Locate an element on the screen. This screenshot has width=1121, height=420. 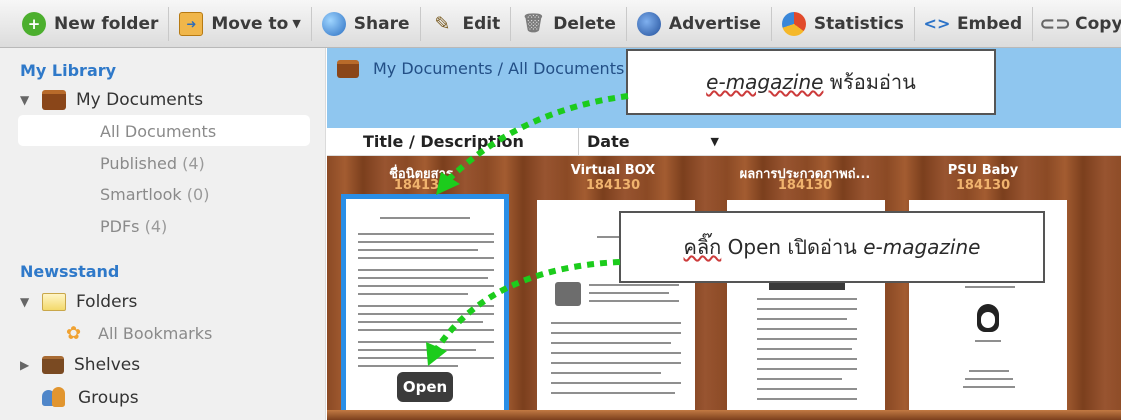
sidebar-item-published: Published (4) is located at coordinates (152, 163).